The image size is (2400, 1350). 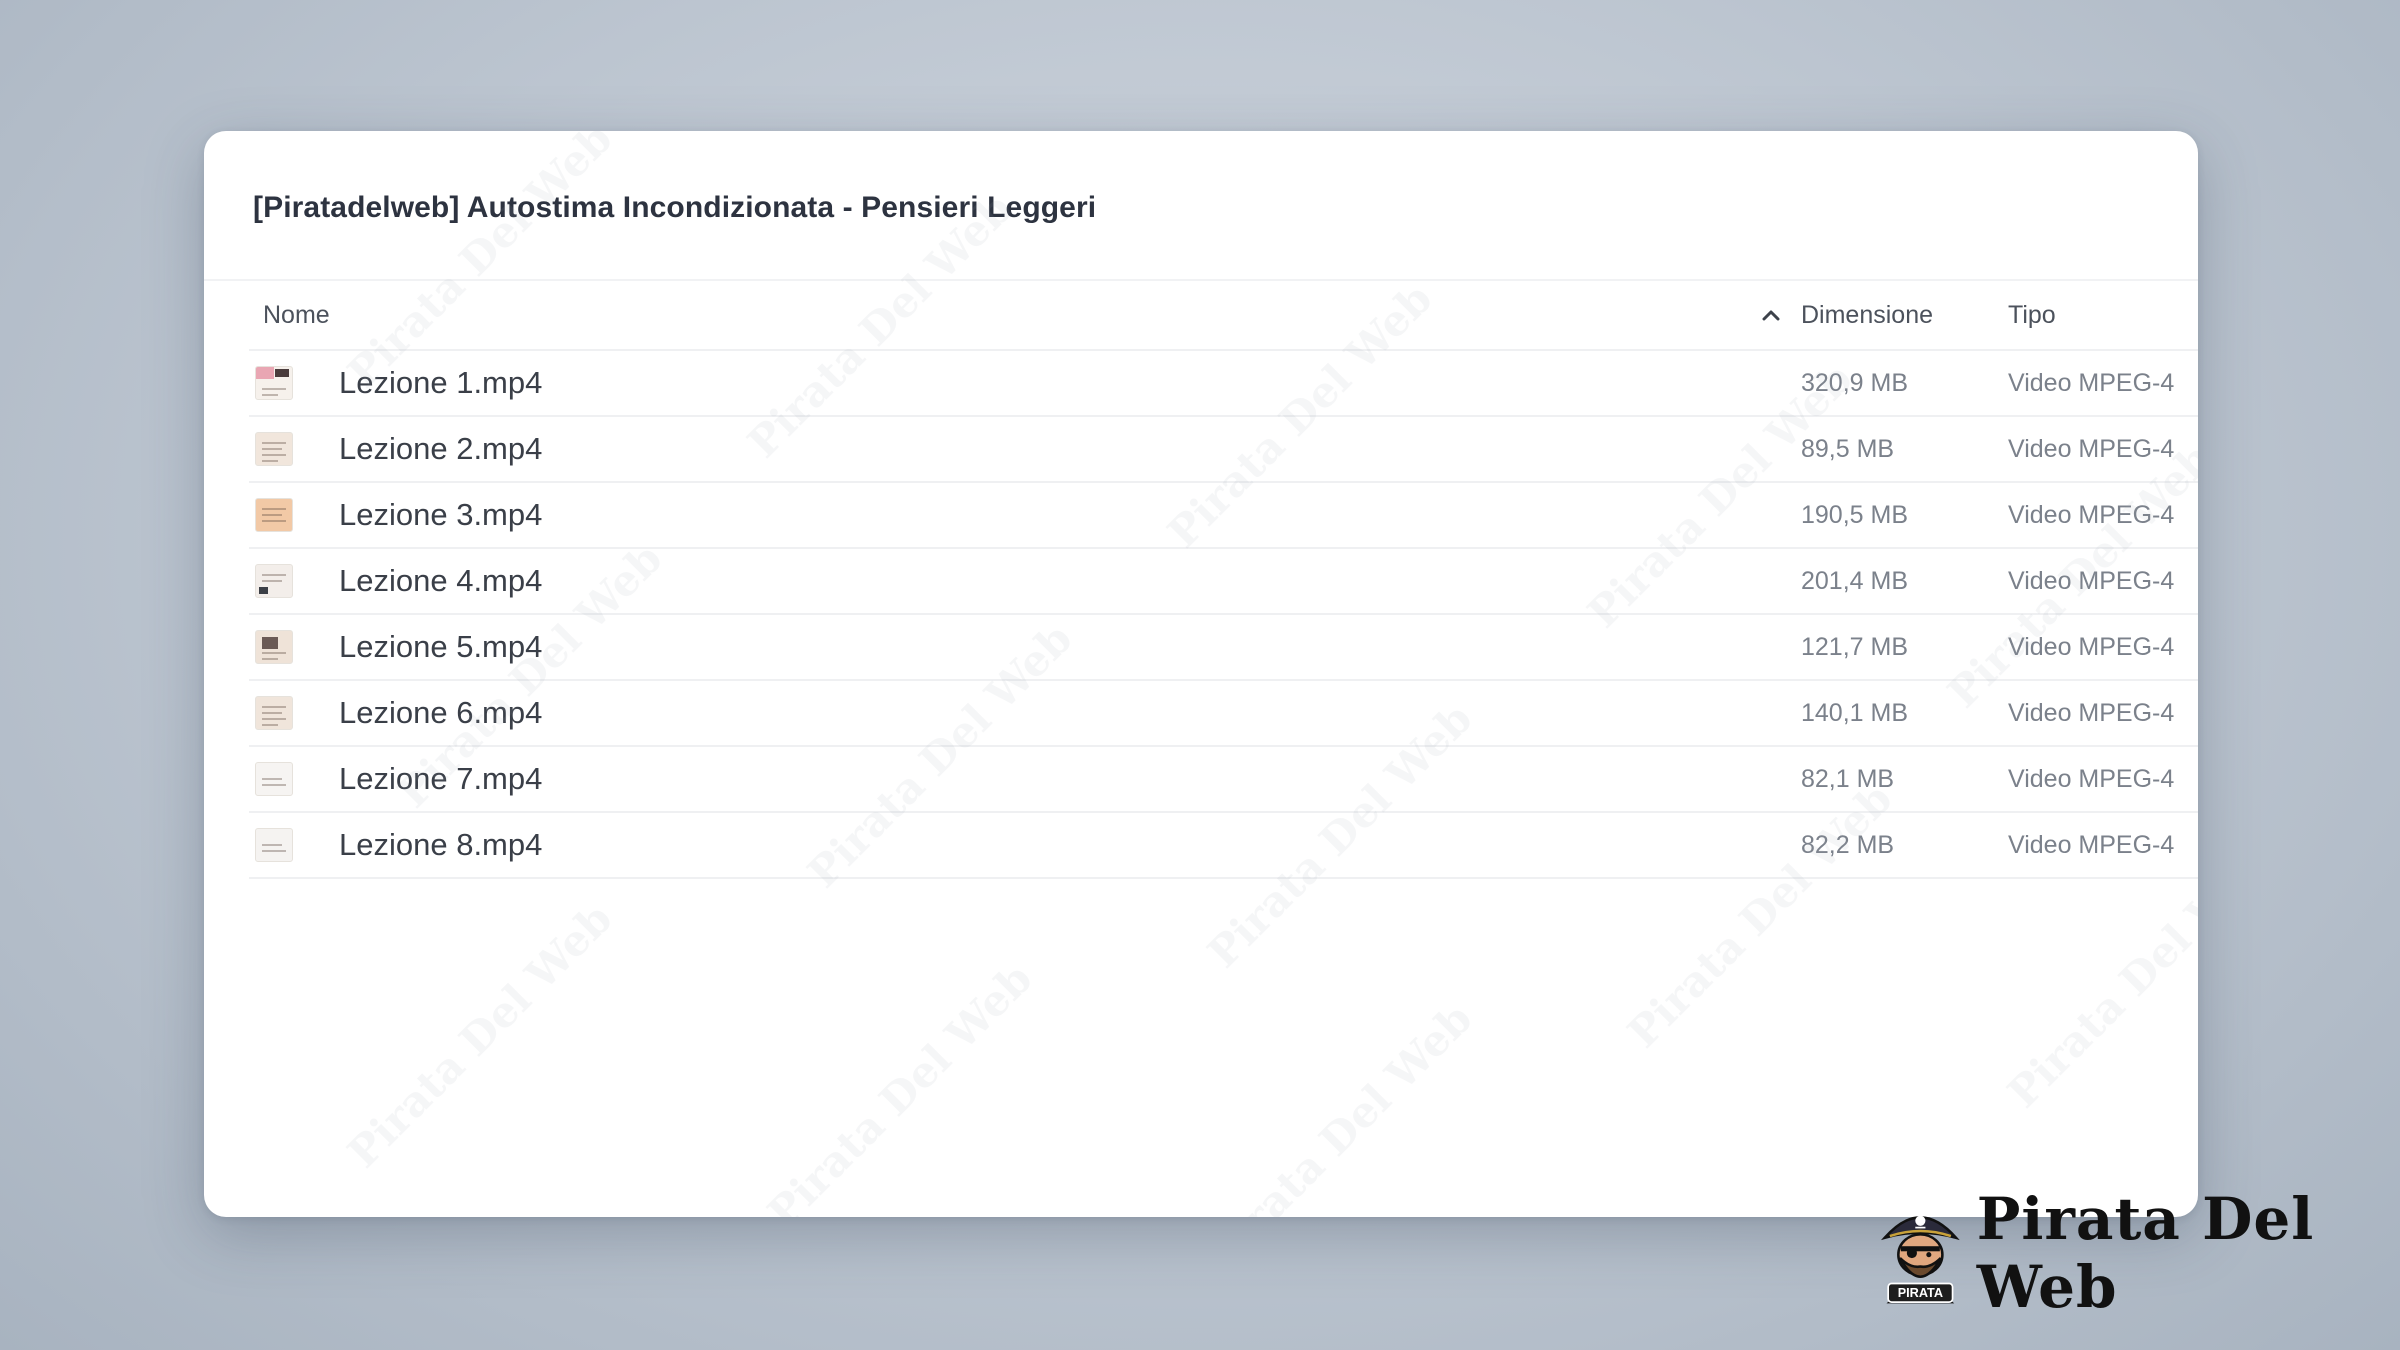 I want to click on file-size: 82,1 MB, so click(x=1848, y=778).